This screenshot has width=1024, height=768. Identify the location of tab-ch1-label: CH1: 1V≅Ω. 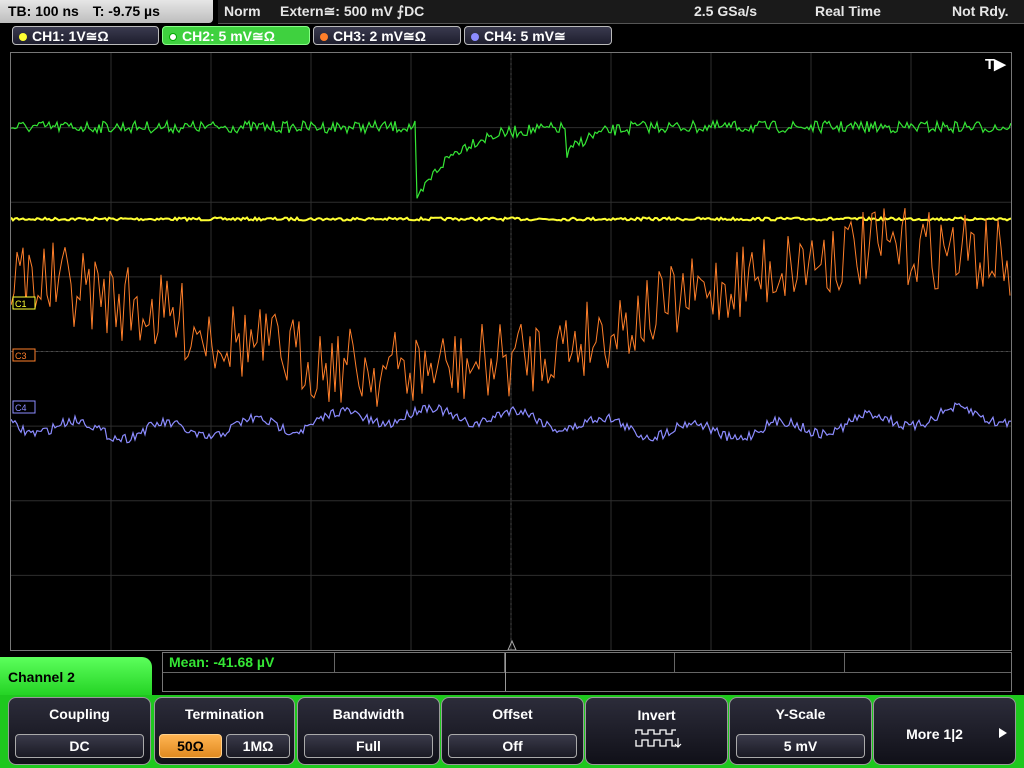
(70, 36).